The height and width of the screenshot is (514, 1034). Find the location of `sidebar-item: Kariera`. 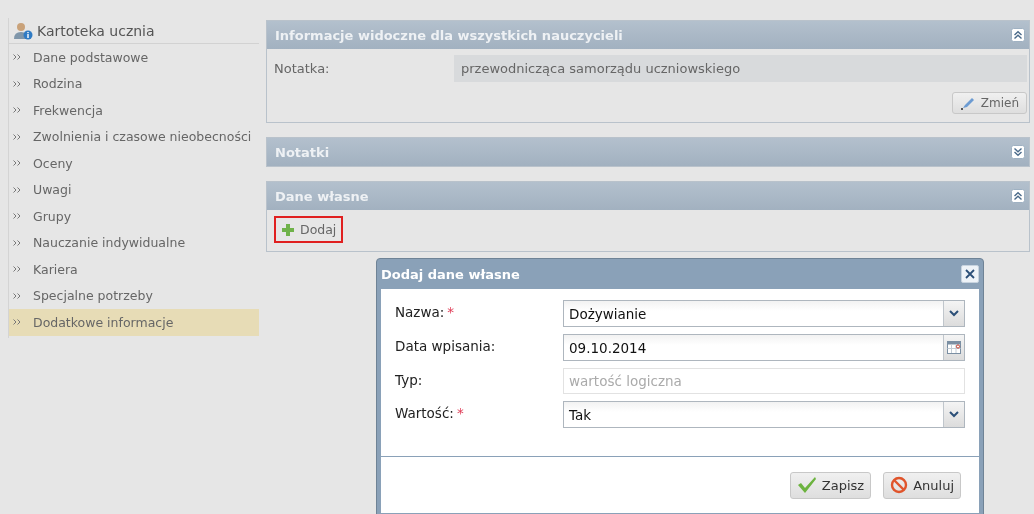

sidebar-item: Kariera is located at coordinates (134, 269).